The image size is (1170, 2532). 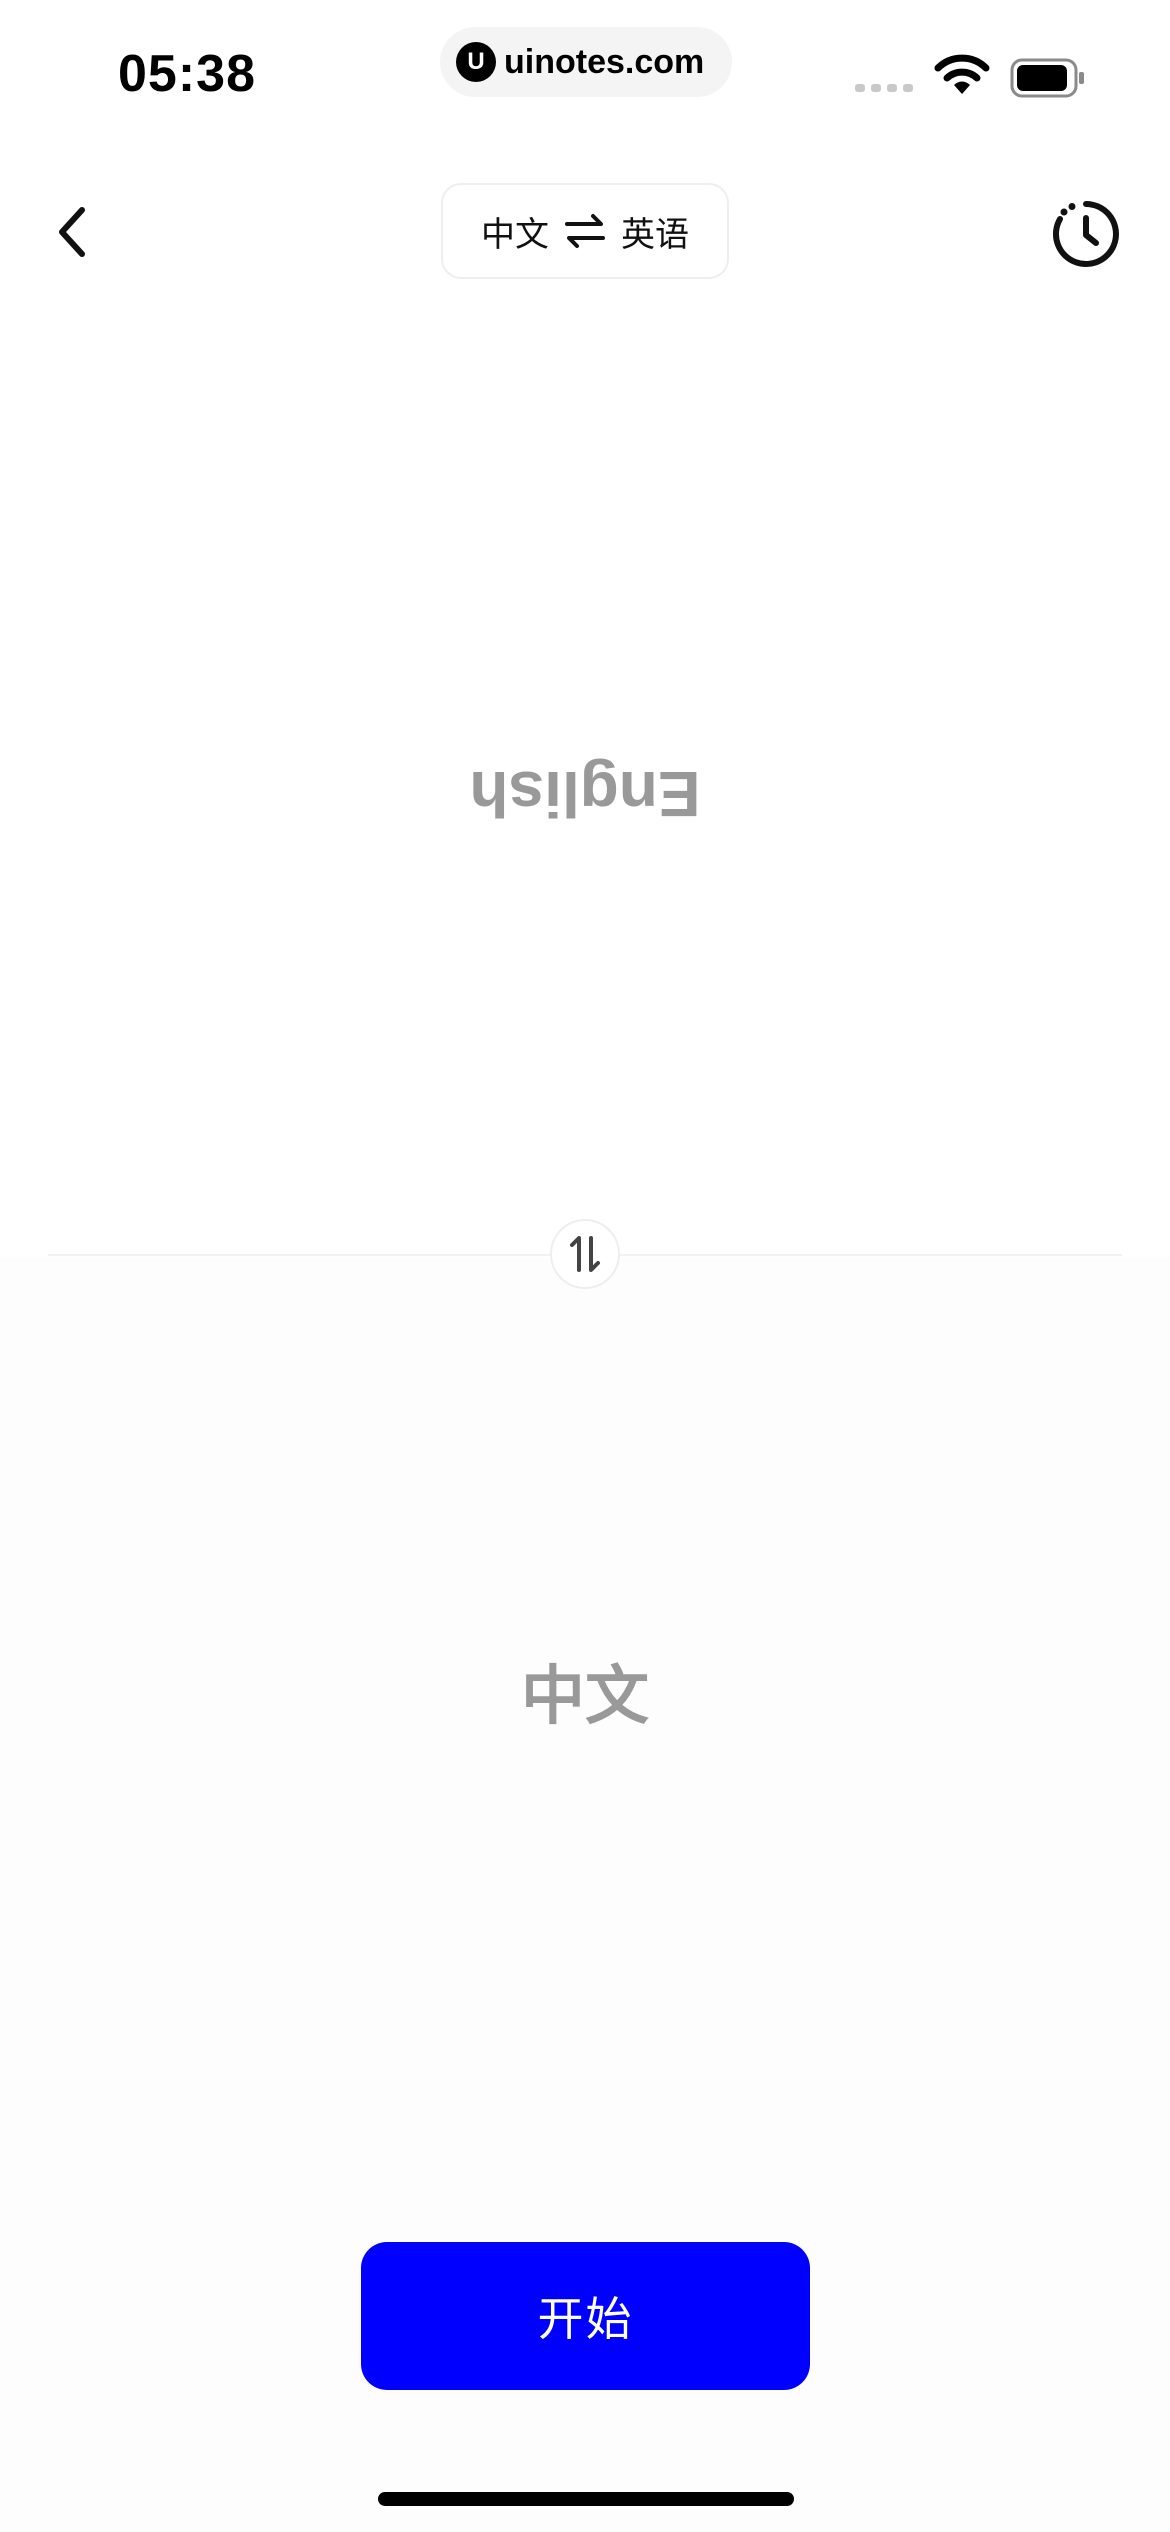 I want to click on battery-icon, so click(x=1047, y=78).